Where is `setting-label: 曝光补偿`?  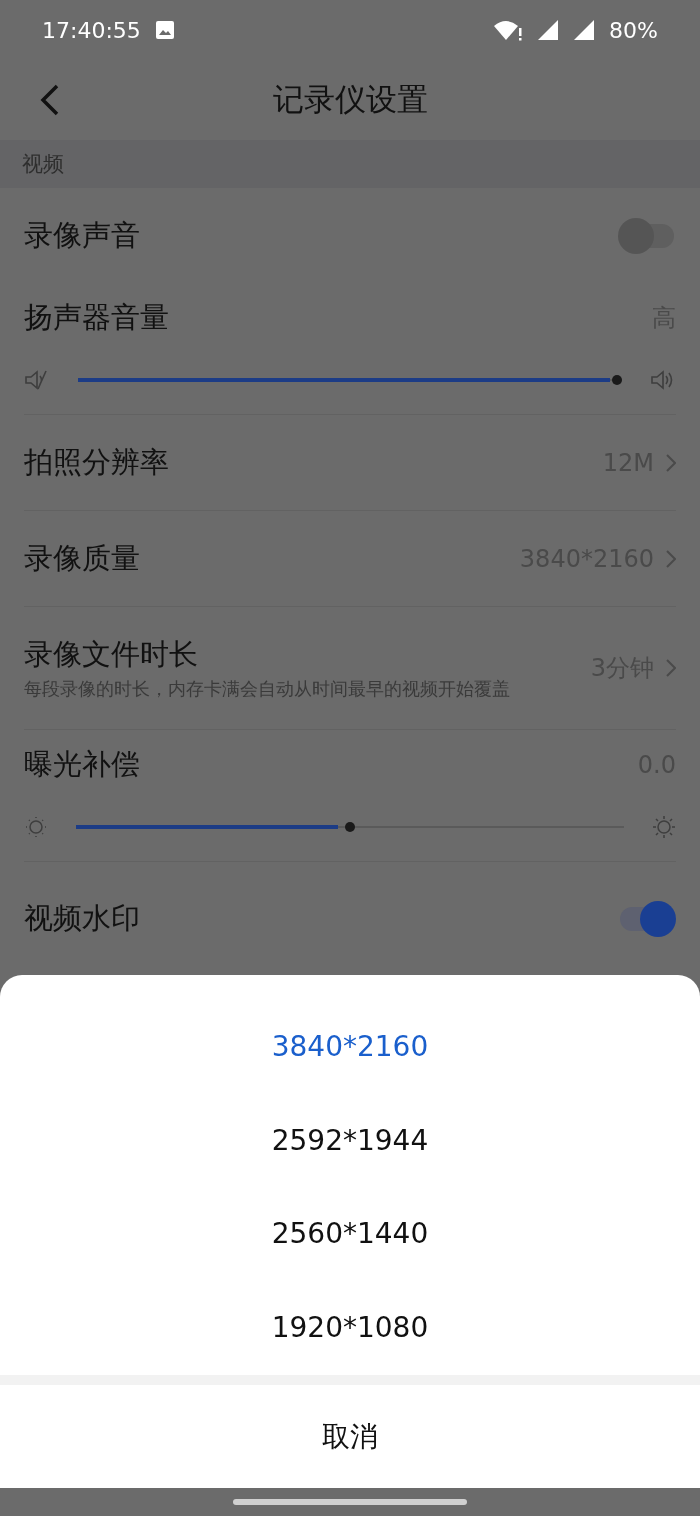 setting-label: 曝光补偿 is located at coordinates (82, 764).